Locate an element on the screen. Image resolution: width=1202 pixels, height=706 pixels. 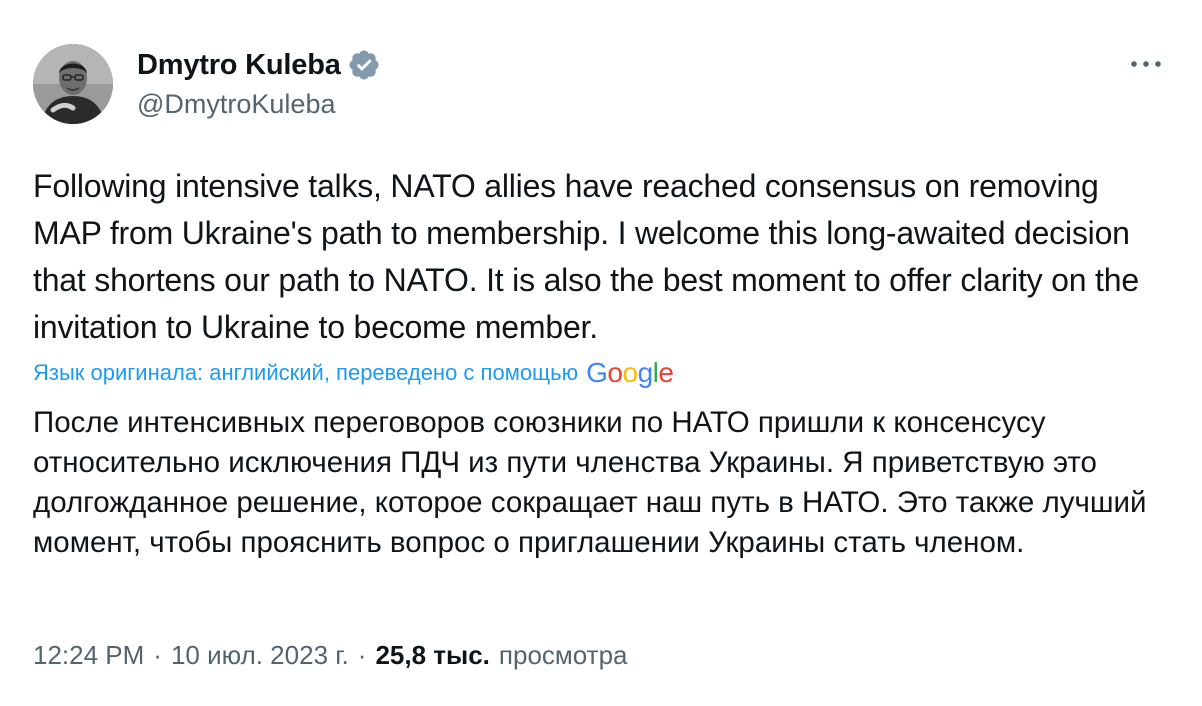
verified-badge-icon is located at coordinates (364, 65).